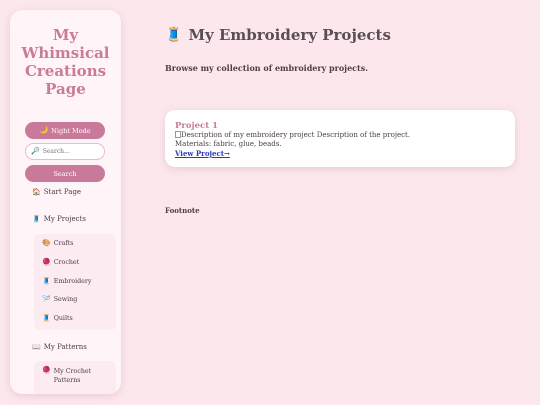  I want to click on footnote: Footnote, so click(182, 210).